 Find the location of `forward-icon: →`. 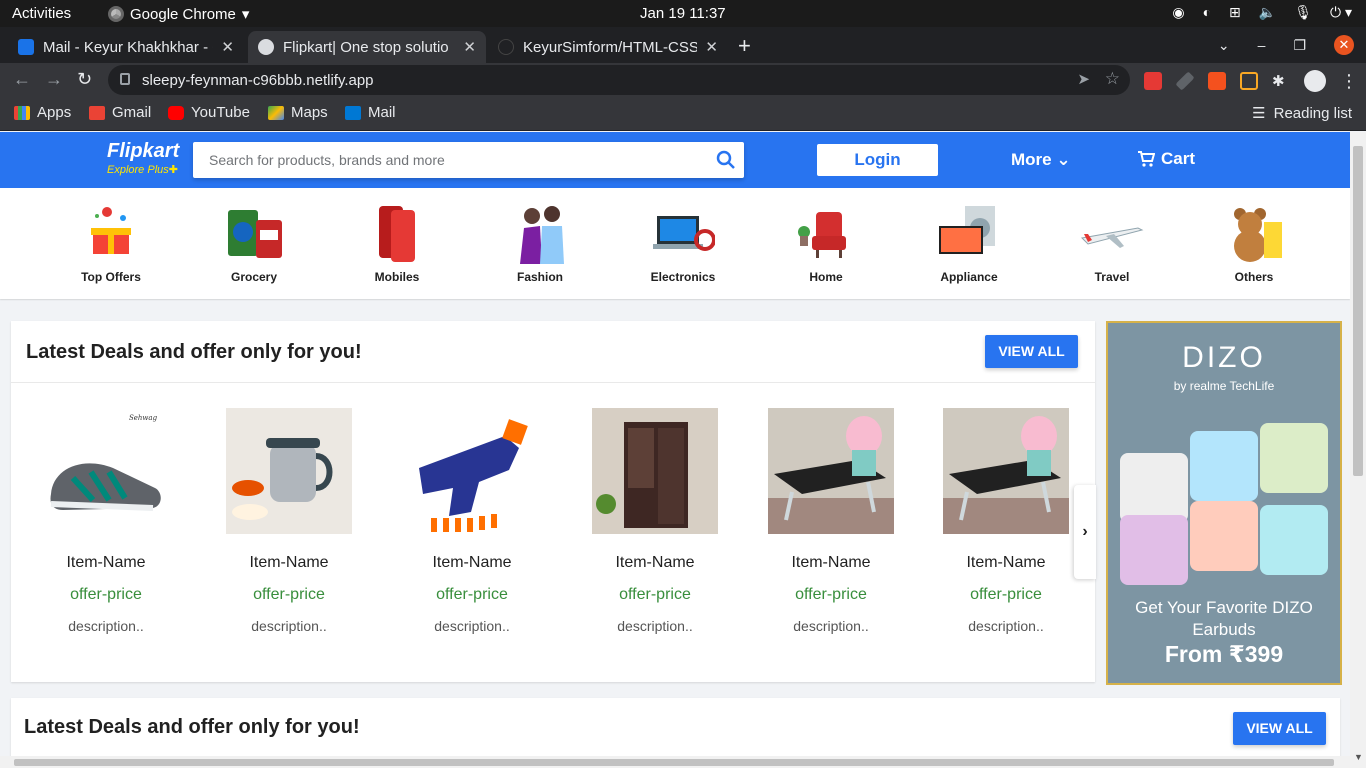

forward-icon: → is located at coordinates (54, 79).